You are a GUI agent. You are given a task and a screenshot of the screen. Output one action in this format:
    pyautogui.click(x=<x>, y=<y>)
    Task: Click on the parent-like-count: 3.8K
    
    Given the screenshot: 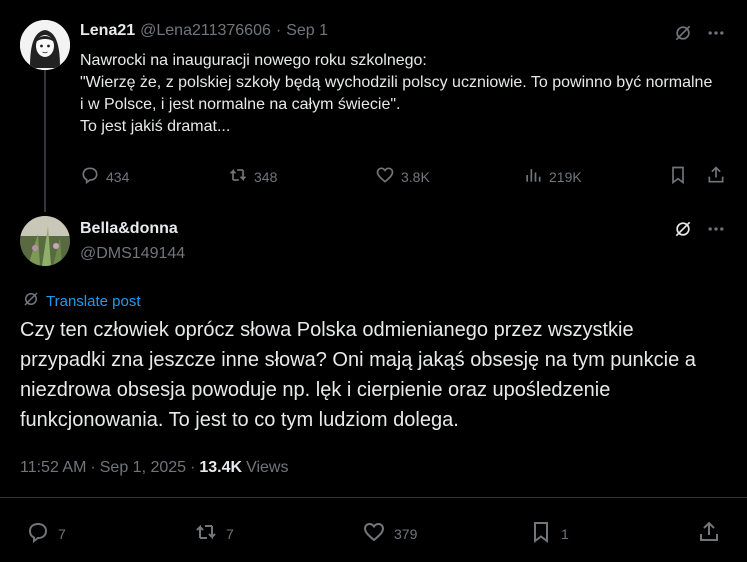 What is the action you would take?
    pyautogui.click(x=415, y=176)
    